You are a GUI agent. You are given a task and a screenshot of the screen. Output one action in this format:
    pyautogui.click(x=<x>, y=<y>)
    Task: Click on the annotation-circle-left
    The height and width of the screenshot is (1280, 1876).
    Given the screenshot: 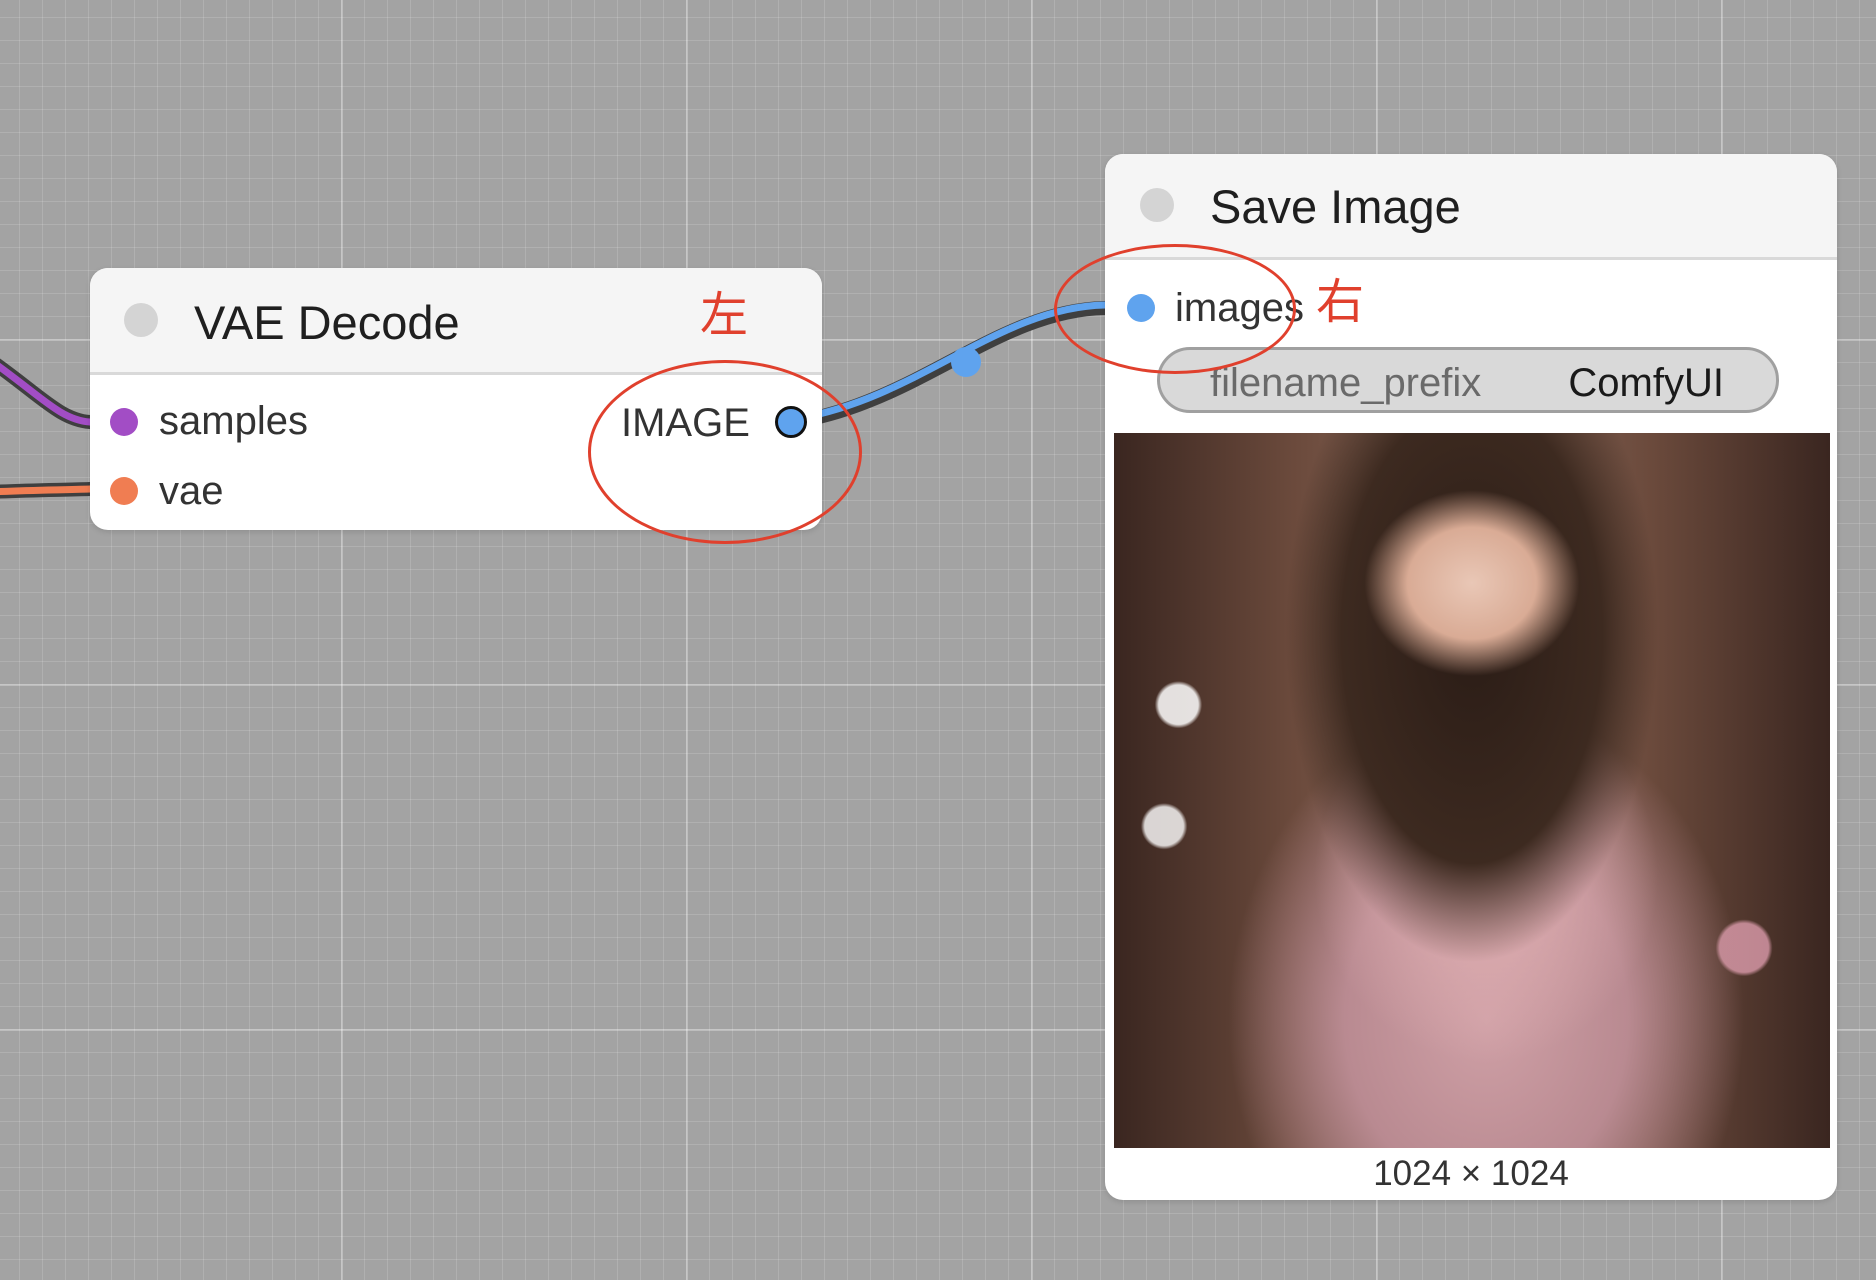 What is the action you would take?
    pyautogui.click(x=725, y=452)
    